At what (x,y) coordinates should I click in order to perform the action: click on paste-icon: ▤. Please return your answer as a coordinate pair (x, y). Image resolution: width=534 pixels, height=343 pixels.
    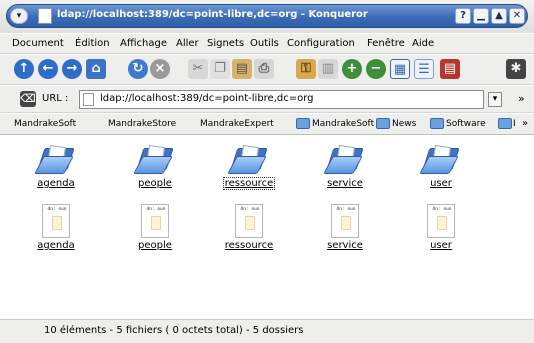
    Looking at the image, I should click on (242, 69).